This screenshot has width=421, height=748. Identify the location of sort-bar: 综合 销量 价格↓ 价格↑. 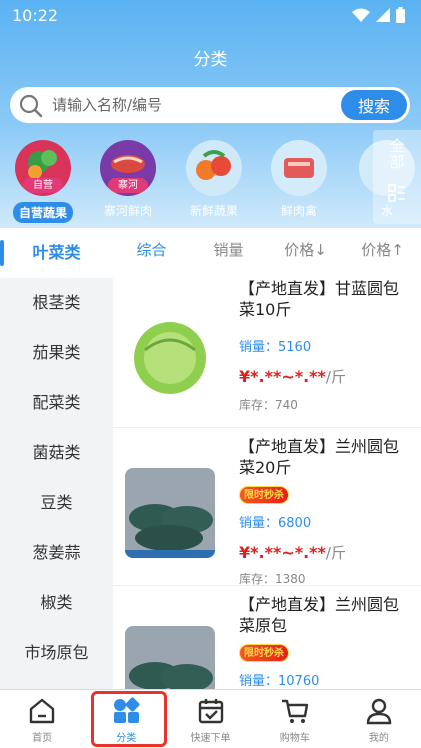
(267, 249).